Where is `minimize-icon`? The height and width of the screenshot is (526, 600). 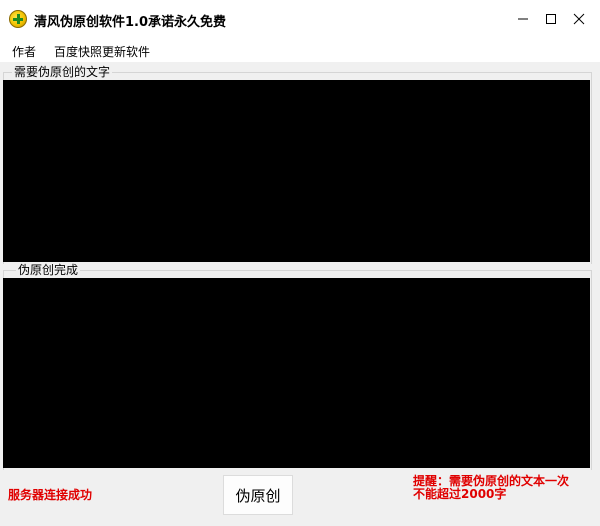 minimize-icon is located at coordinates (523, 19).